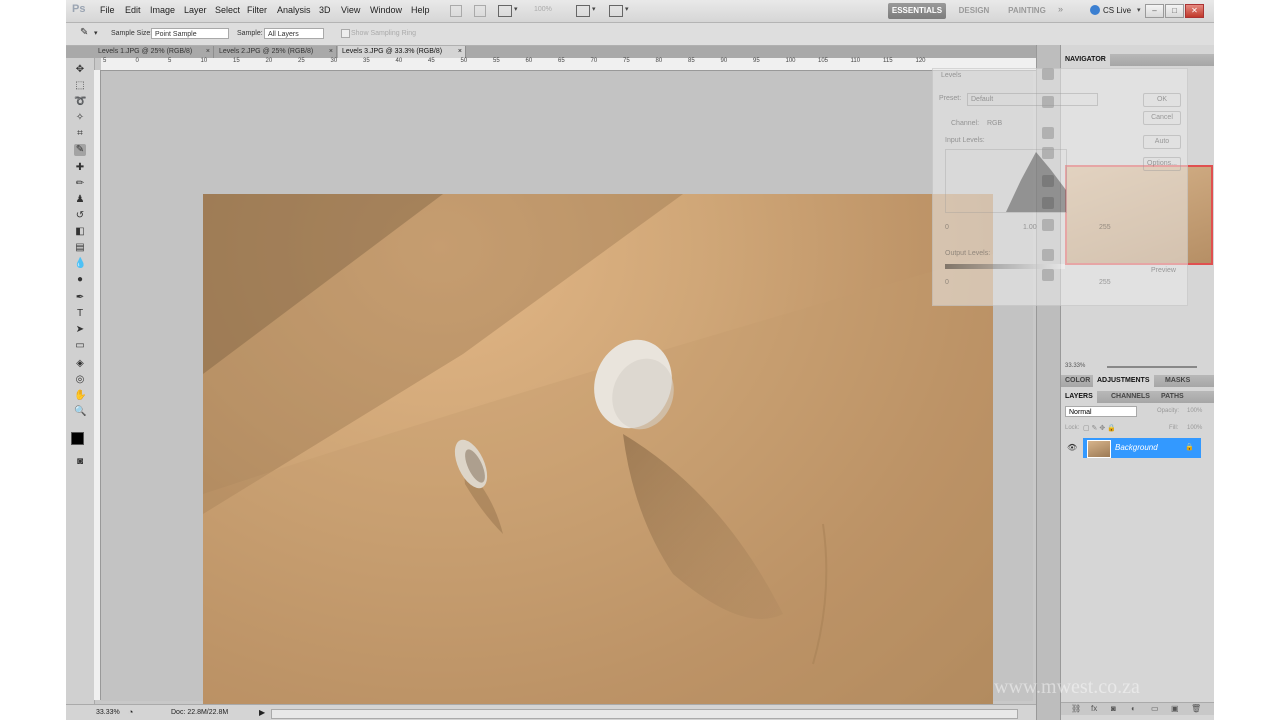  I want to click on menu-layer: Layer, so click(195, 10).